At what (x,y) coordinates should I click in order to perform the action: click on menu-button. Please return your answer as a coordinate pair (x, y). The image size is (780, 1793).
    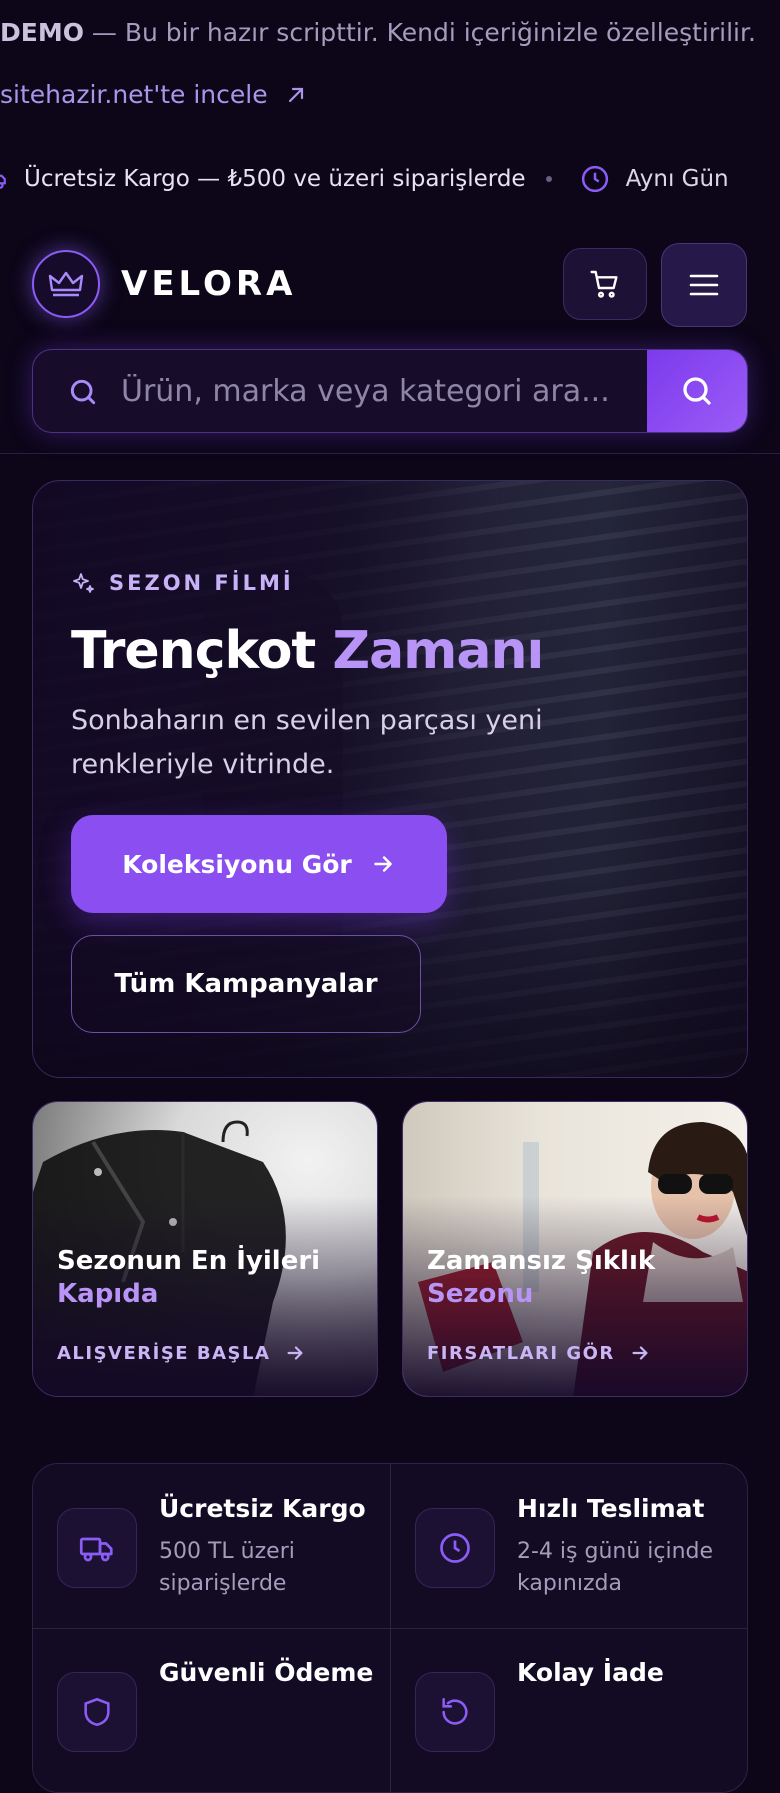
    Looking at the image, I should click on (704, 285).